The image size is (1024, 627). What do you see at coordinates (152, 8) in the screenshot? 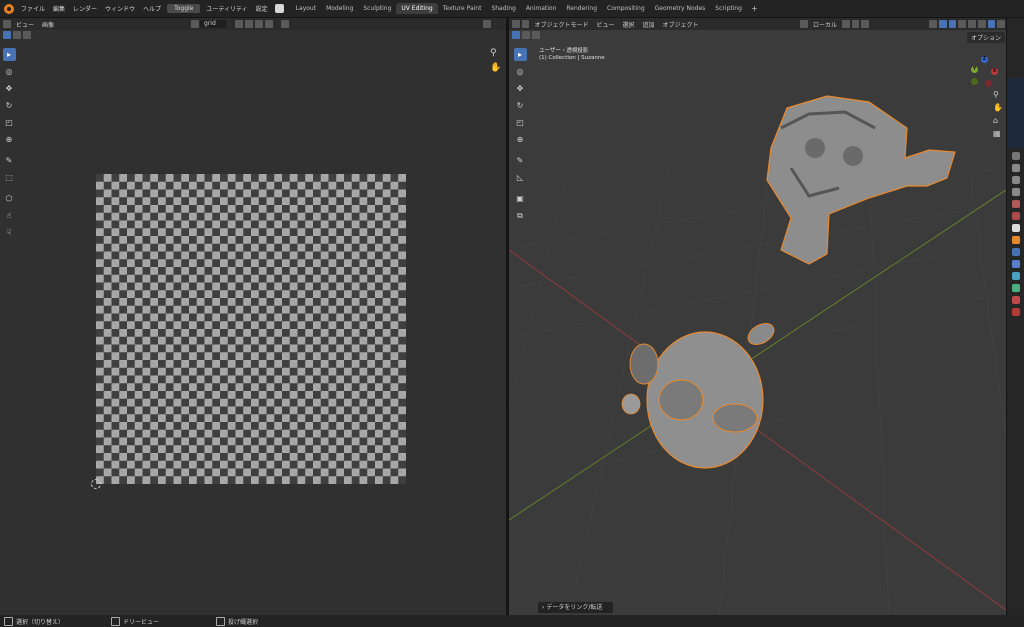
I see `menu-help: ヘルプ` at bounding box center [152, 8].